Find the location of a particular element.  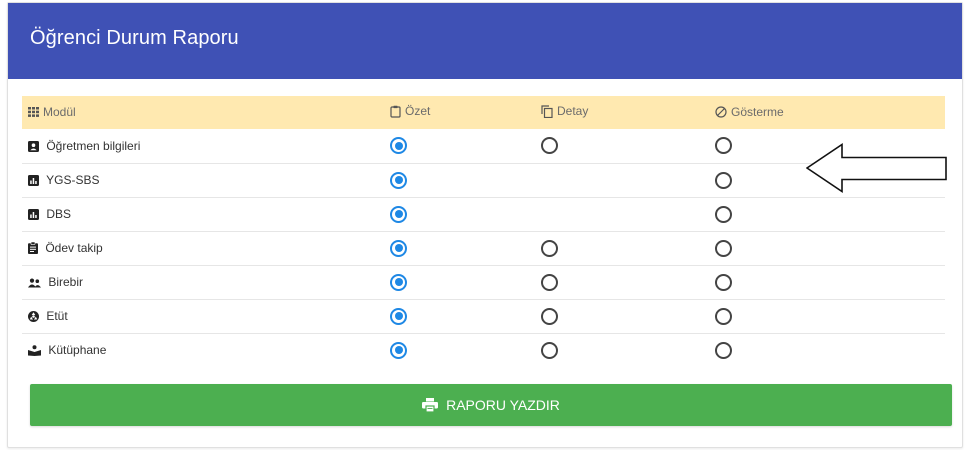

module-cell: YGS-SBS is located at coordinates (203, 180).